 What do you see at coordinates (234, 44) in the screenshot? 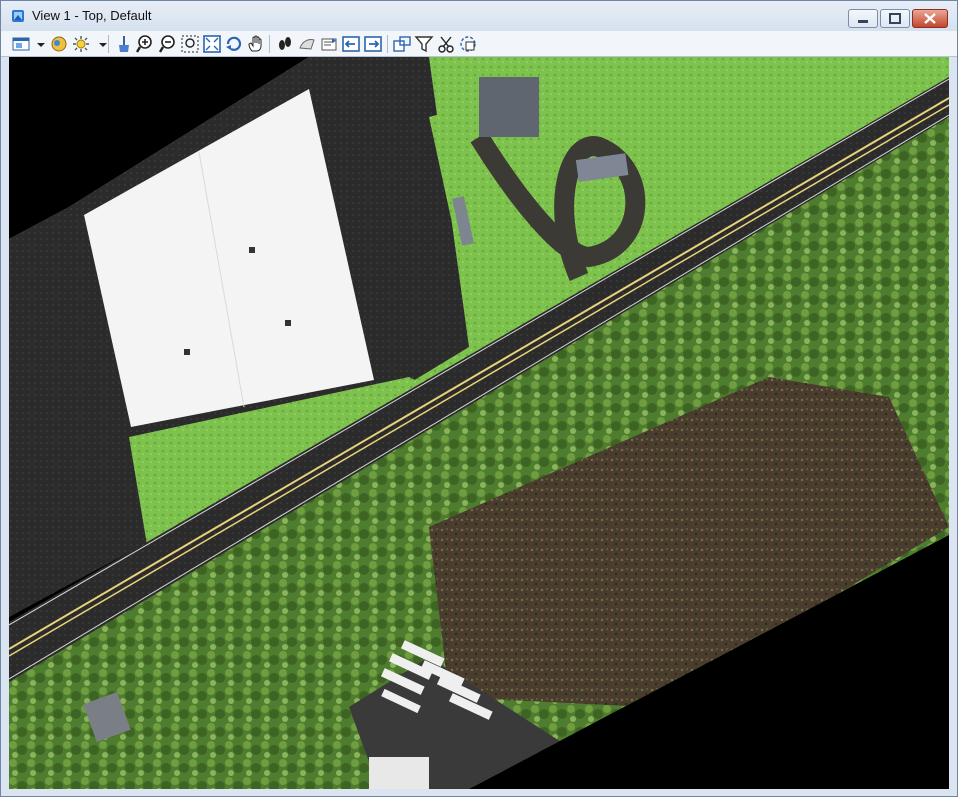
I see `rotate-view-icon` at bounding box center [234, 44].